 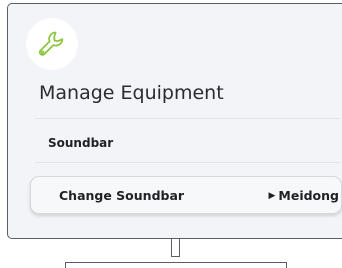 I want to click on wrench-icon, so click(x=51, y=43).